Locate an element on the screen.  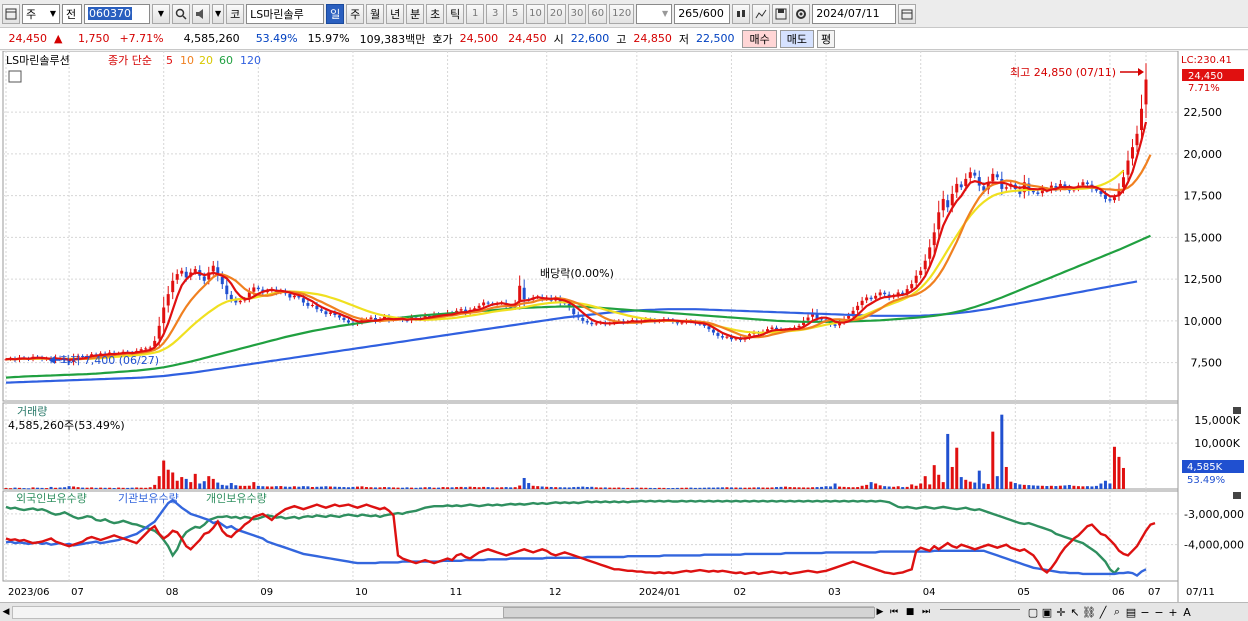
ownership-panel-close-icon is located at coordinates (1237, 495).